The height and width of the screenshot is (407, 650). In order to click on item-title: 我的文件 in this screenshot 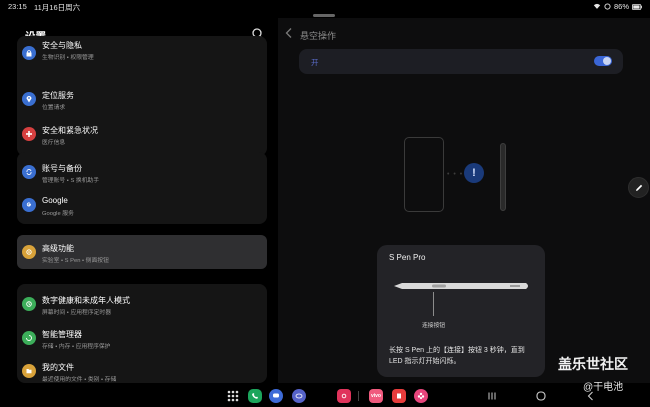, I will do `click(58, 367)`.